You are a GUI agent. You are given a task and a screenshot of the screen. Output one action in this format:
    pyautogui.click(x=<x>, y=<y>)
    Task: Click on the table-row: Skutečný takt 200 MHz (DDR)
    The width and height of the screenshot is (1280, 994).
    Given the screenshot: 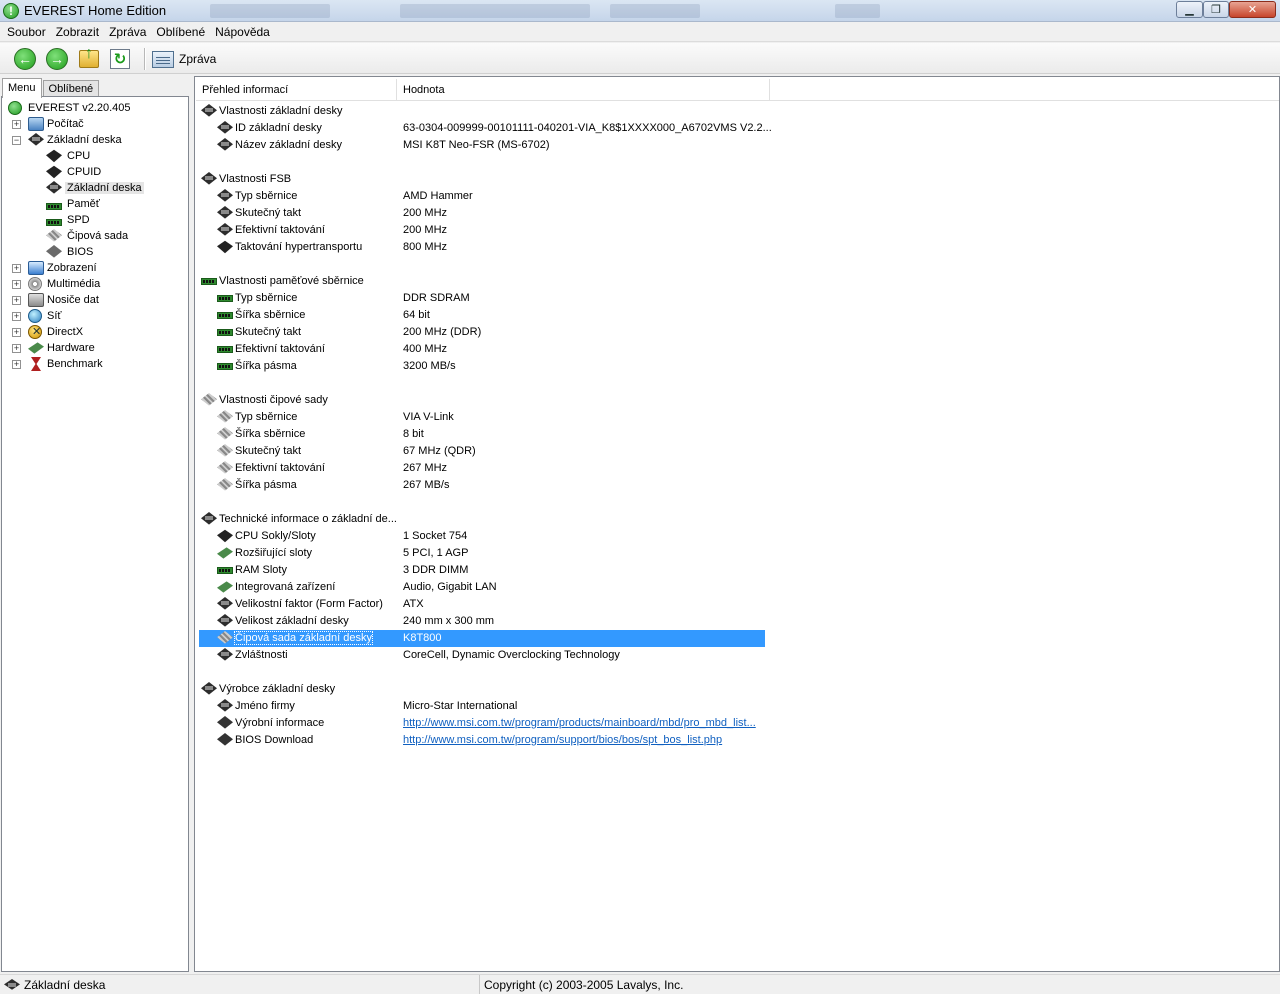 What is the action you would take?
    pyautogui.click(x=482, y=332)
    